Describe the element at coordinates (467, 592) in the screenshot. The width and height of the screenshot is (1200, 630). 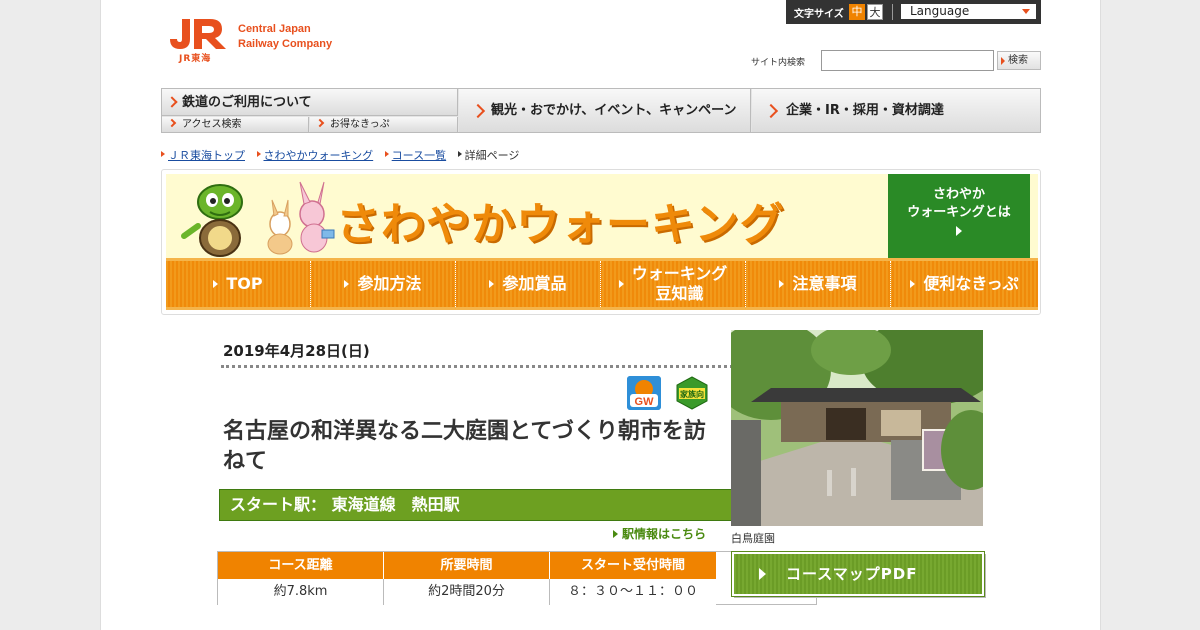
I see `table-cell-duration: 約2時間20分` at that location.